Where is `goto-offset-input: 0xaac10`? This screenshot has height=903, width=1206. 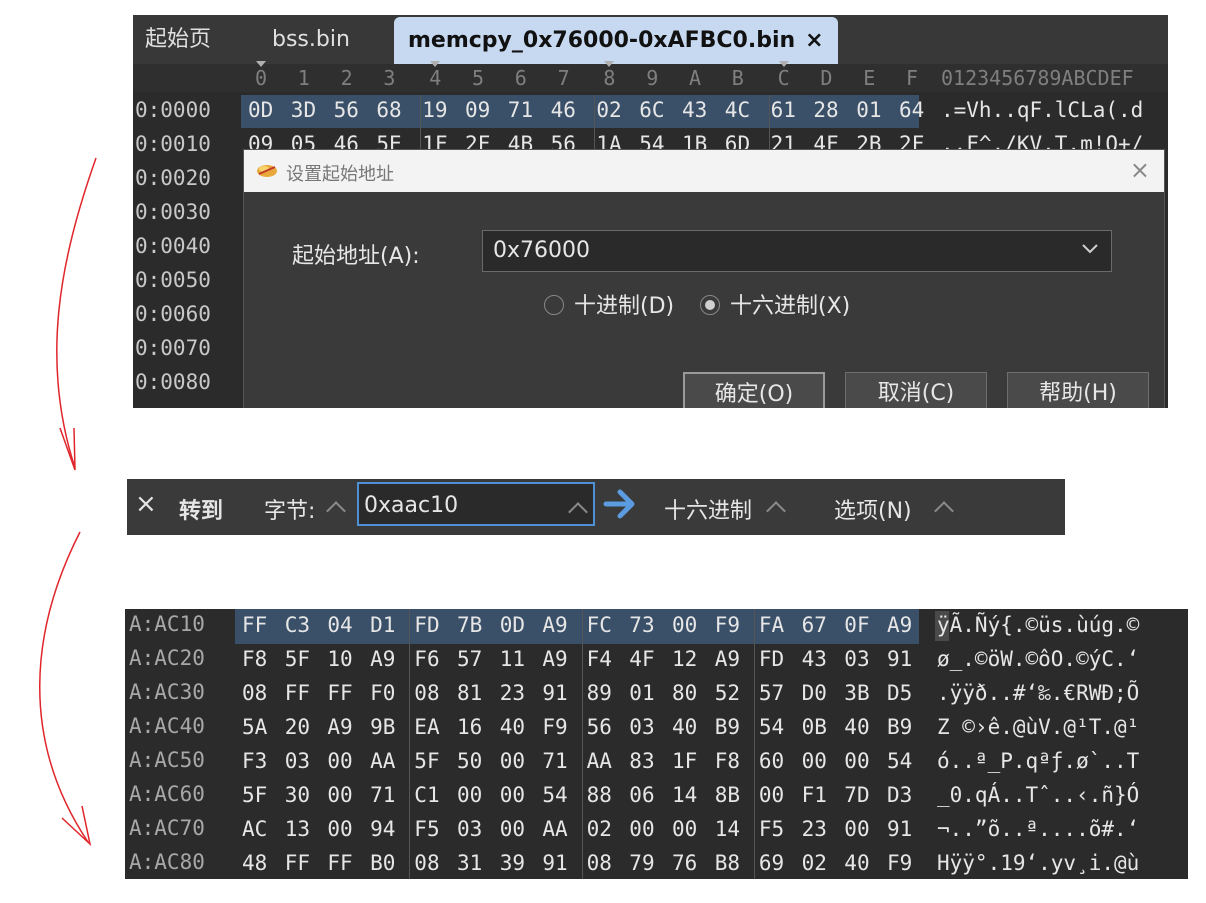
goto-offset-input: 0xaac10 is located at coordinates (476, 504).